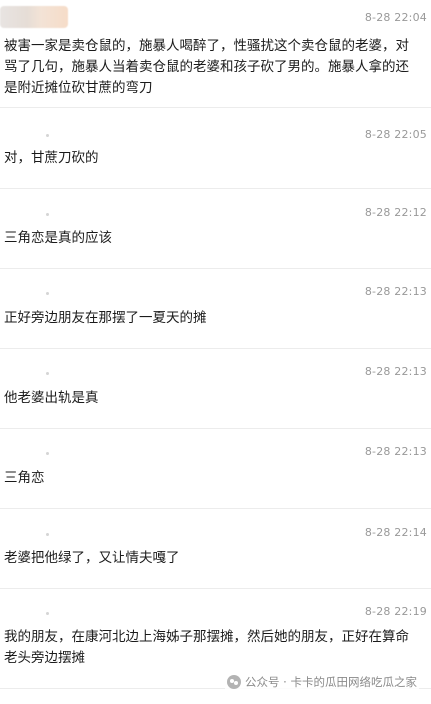 This screenshot has width=431, height=704. Describe the element at coordinates (51, 398) in the screenshot. I see `comment-text: 他老婆出轨是真` at that location.